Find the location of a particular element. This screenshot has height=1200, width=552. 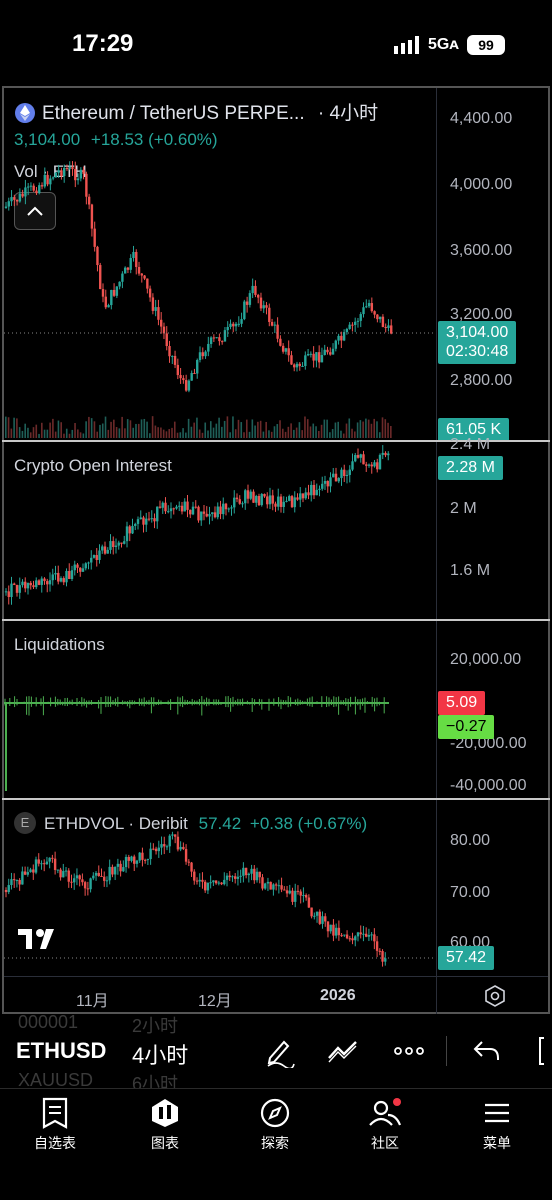

interval-selector: 4小时 is located at coordinates (160, 1054).